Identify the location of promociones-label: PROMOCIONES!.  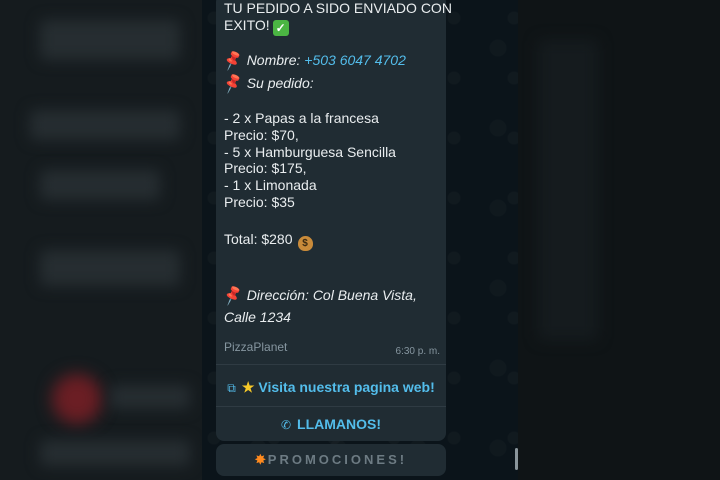
(337, 459).